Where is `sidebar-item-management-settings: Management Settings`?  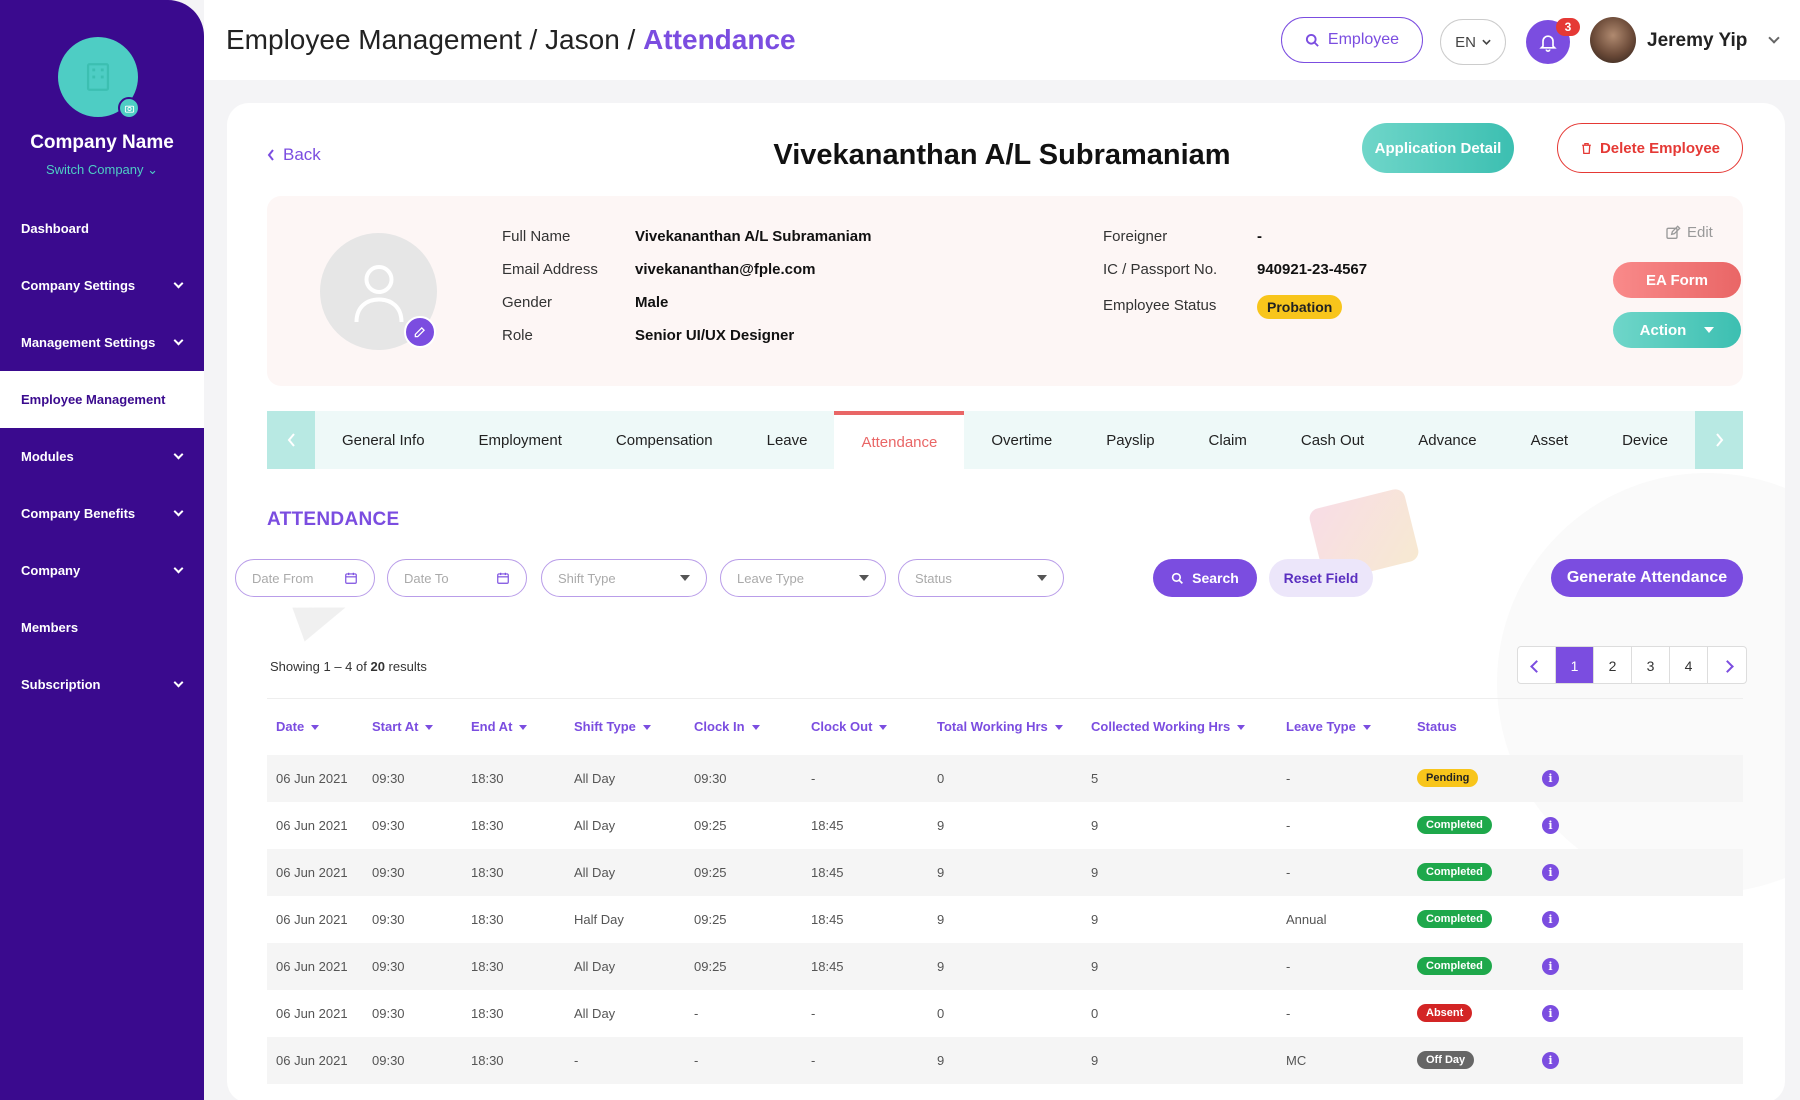 sidebar-item-management-settings: Management Settings is located at coordinates (102, 342).